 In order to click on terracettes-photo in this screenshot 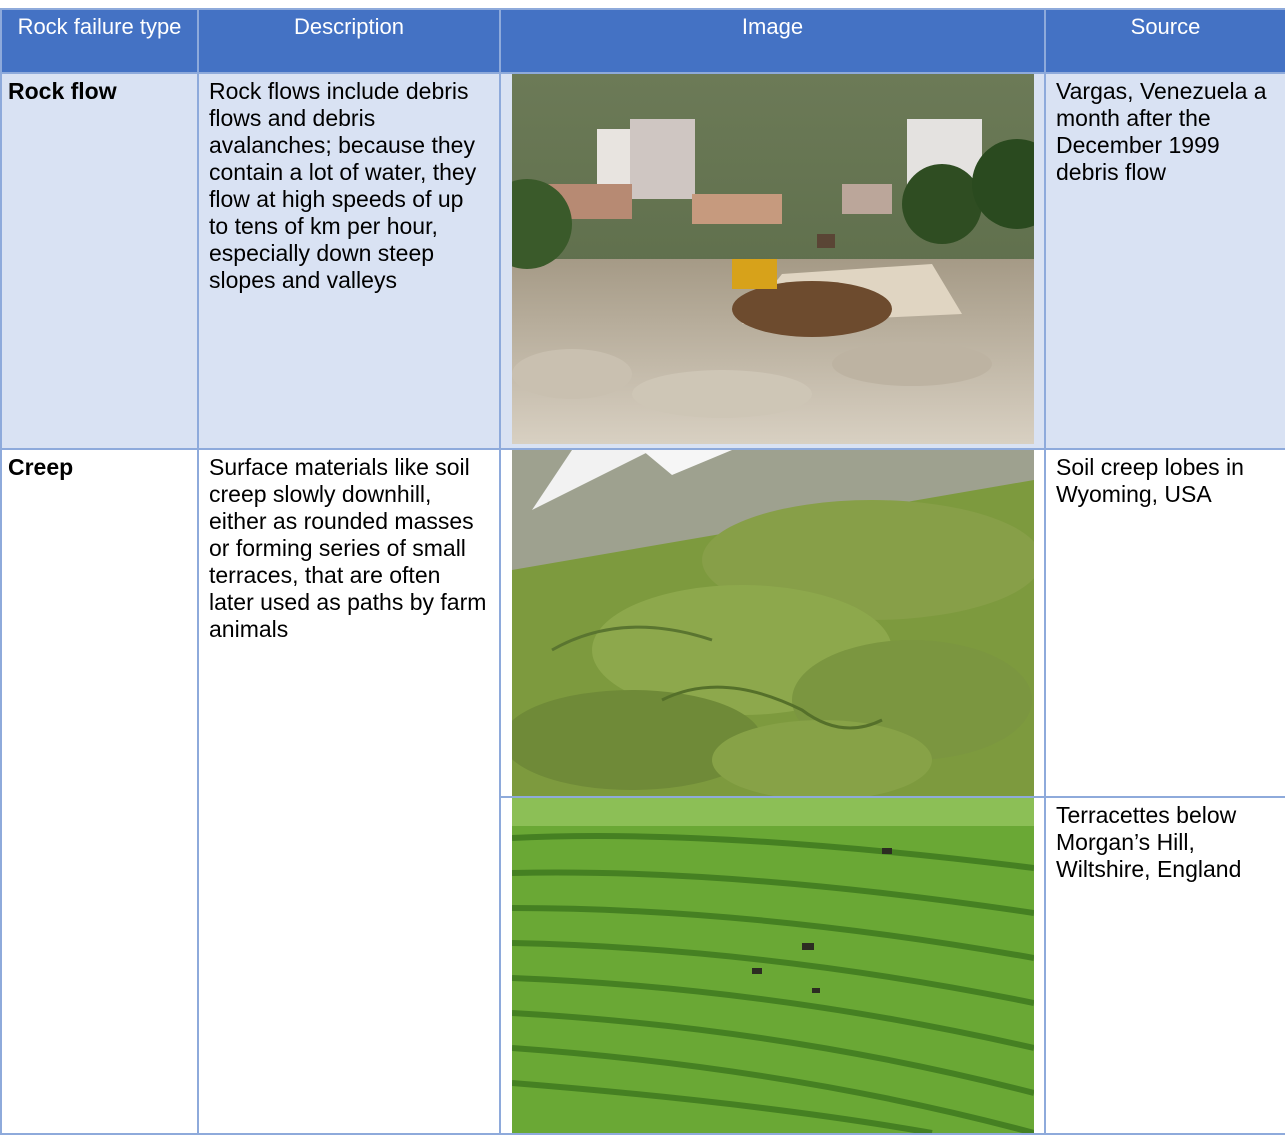, I will do `click(772, 965)`.